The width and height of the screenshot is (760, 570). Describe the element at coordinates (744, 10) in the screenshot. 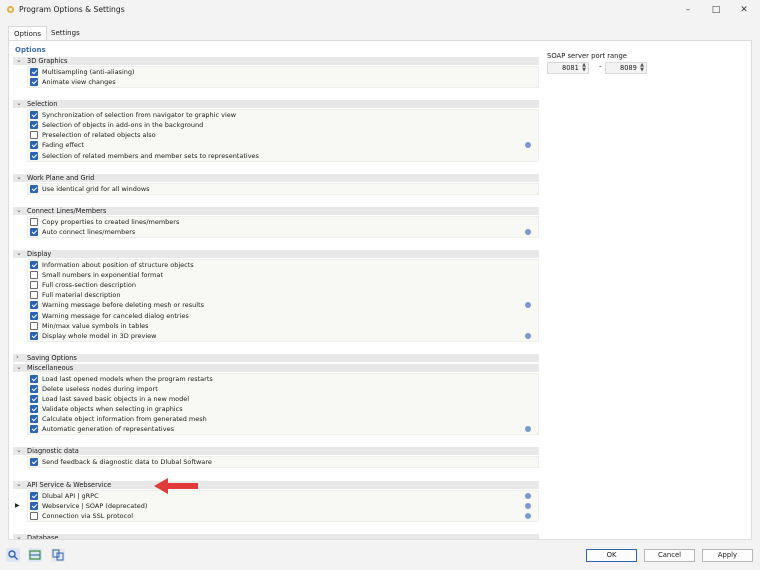

I see `close-button: ✕` at that location.